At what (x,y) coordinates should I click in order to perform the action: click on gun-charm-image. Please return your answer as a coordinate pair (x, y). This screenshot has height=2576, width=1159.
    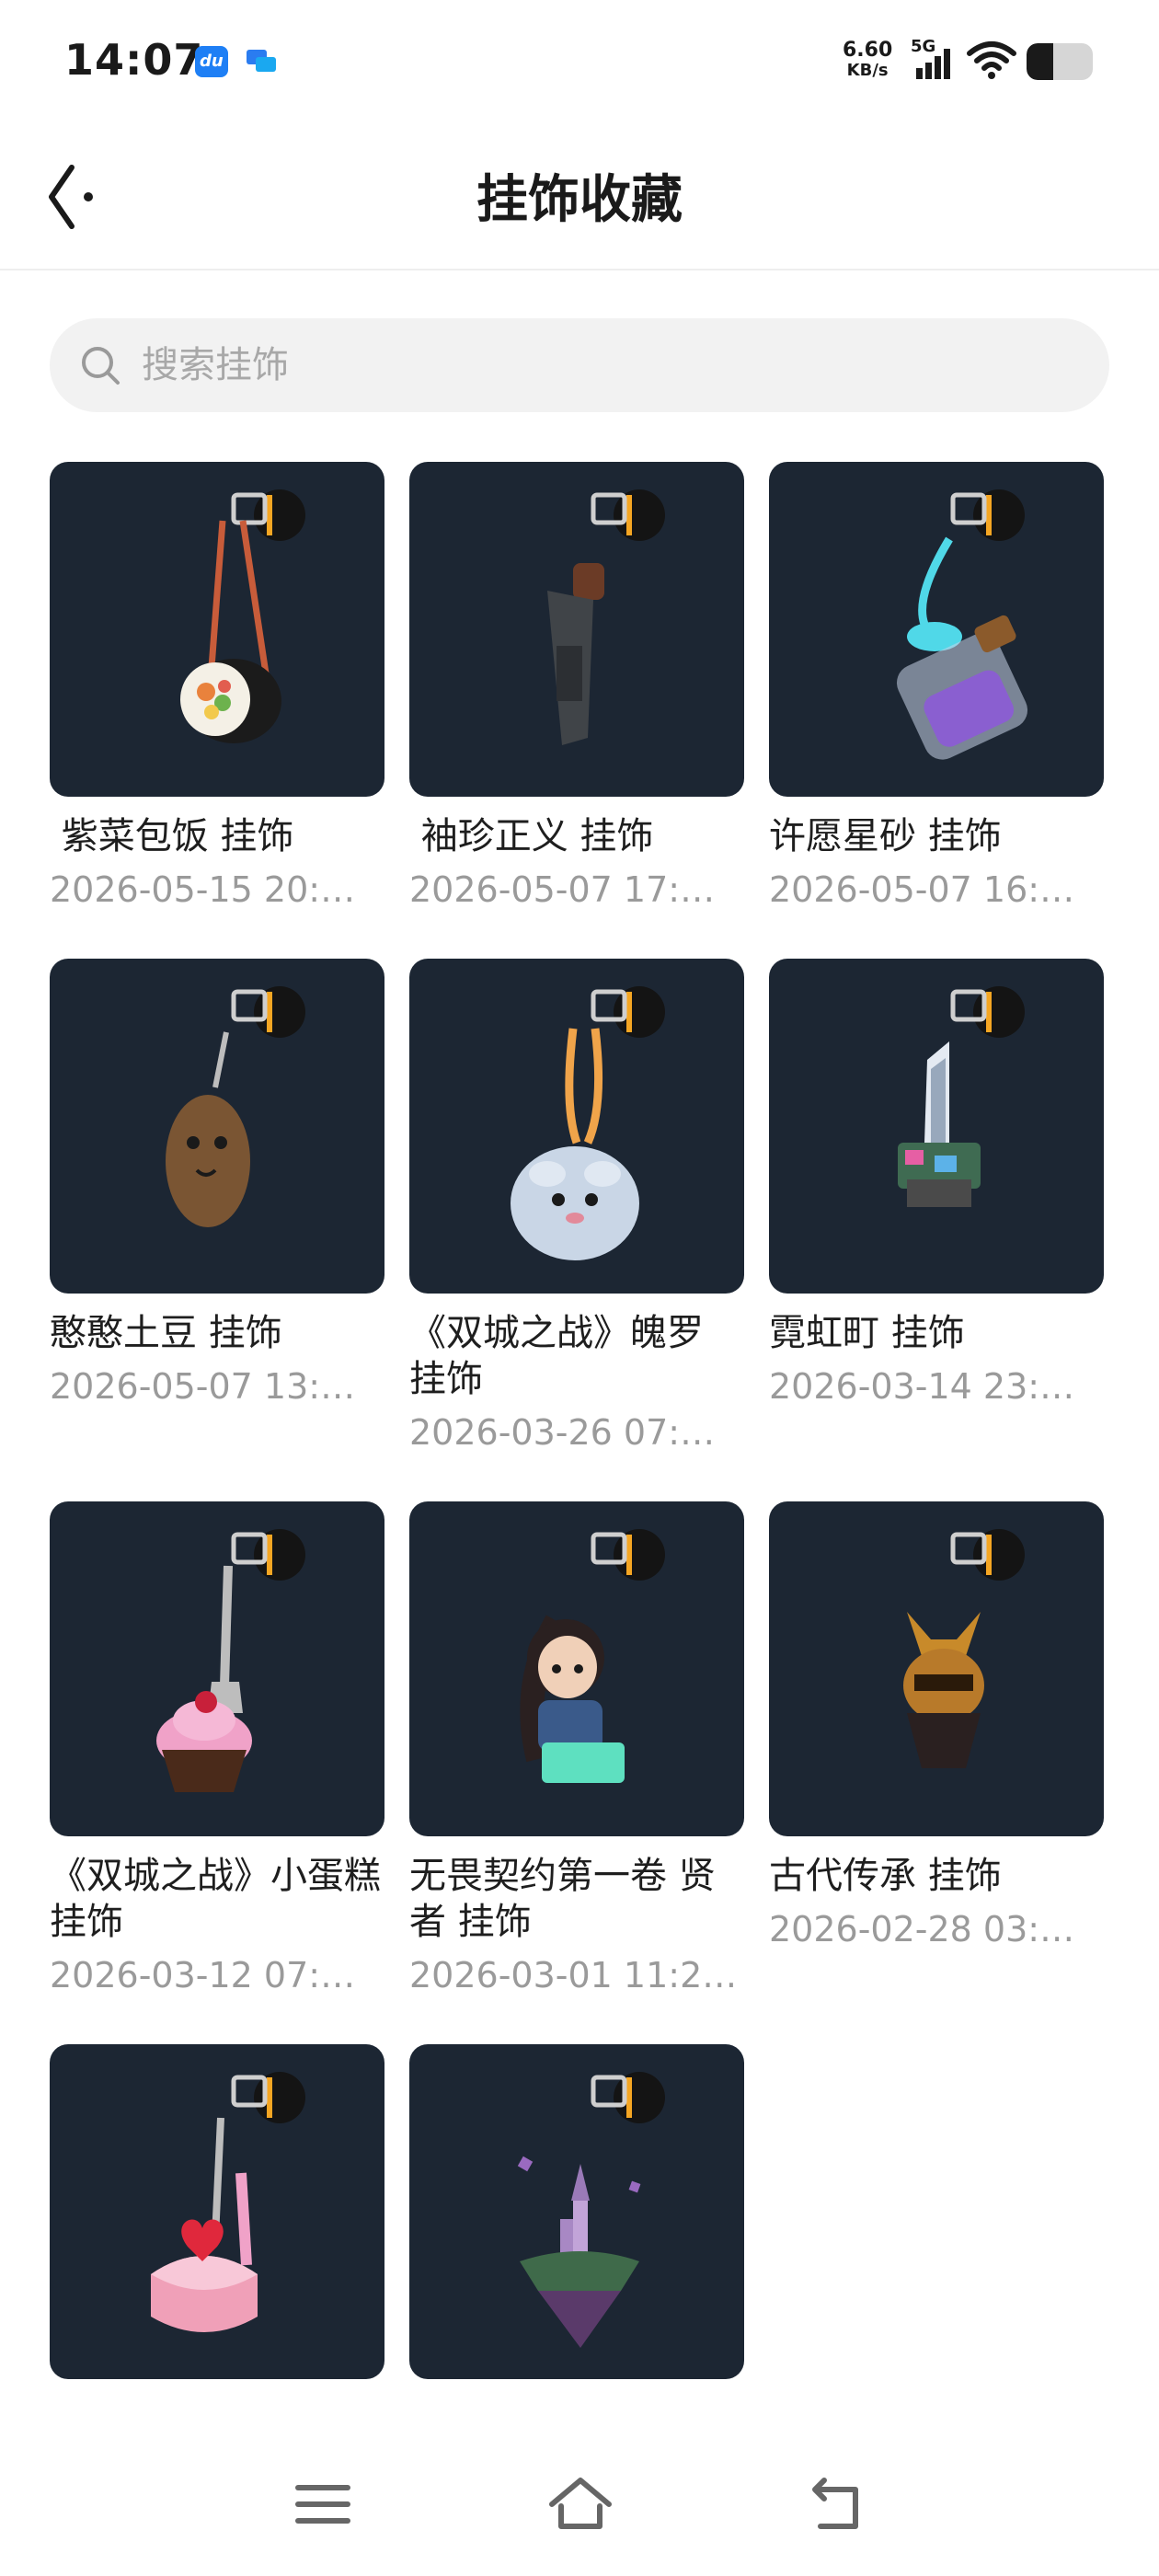
    Looking at the image, I should click on (606, 617).